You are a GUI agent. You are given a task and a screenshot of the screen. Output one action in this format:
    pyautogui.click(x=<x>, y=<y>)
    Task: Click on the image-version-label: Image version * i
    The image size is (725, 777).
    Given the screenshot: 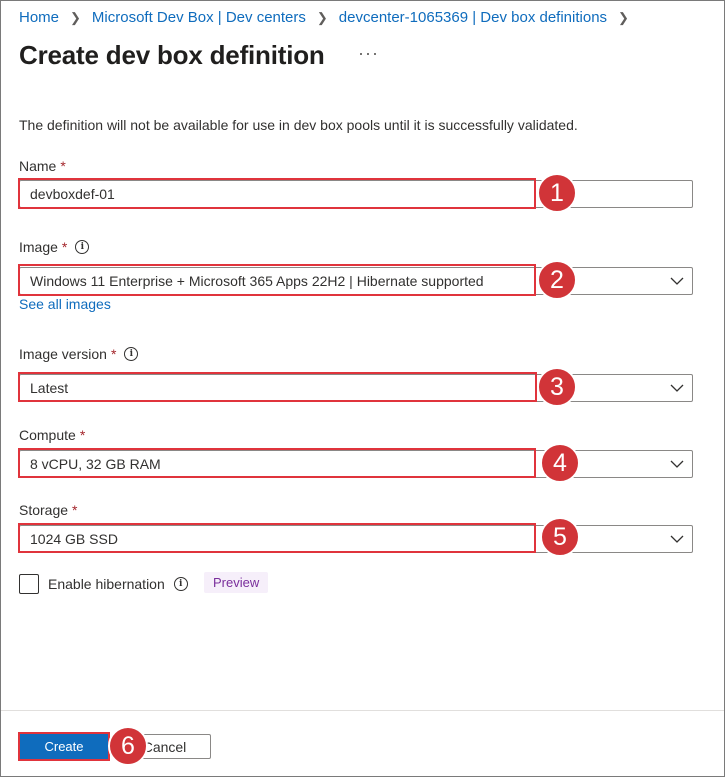 What is the action you would take?
    pyautogui.click(x=79, y=354)
    